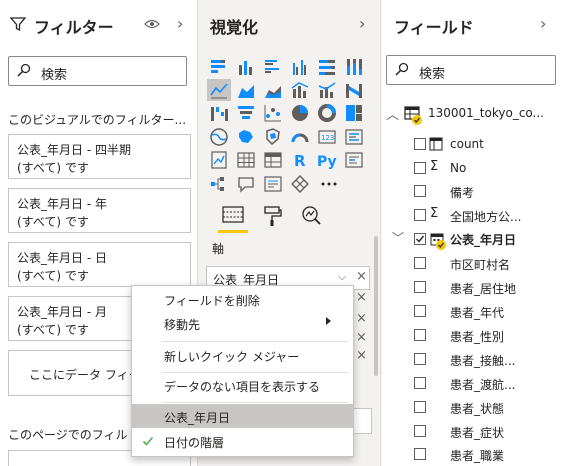  I want to click on field-label: 備考, so click(462, 193).